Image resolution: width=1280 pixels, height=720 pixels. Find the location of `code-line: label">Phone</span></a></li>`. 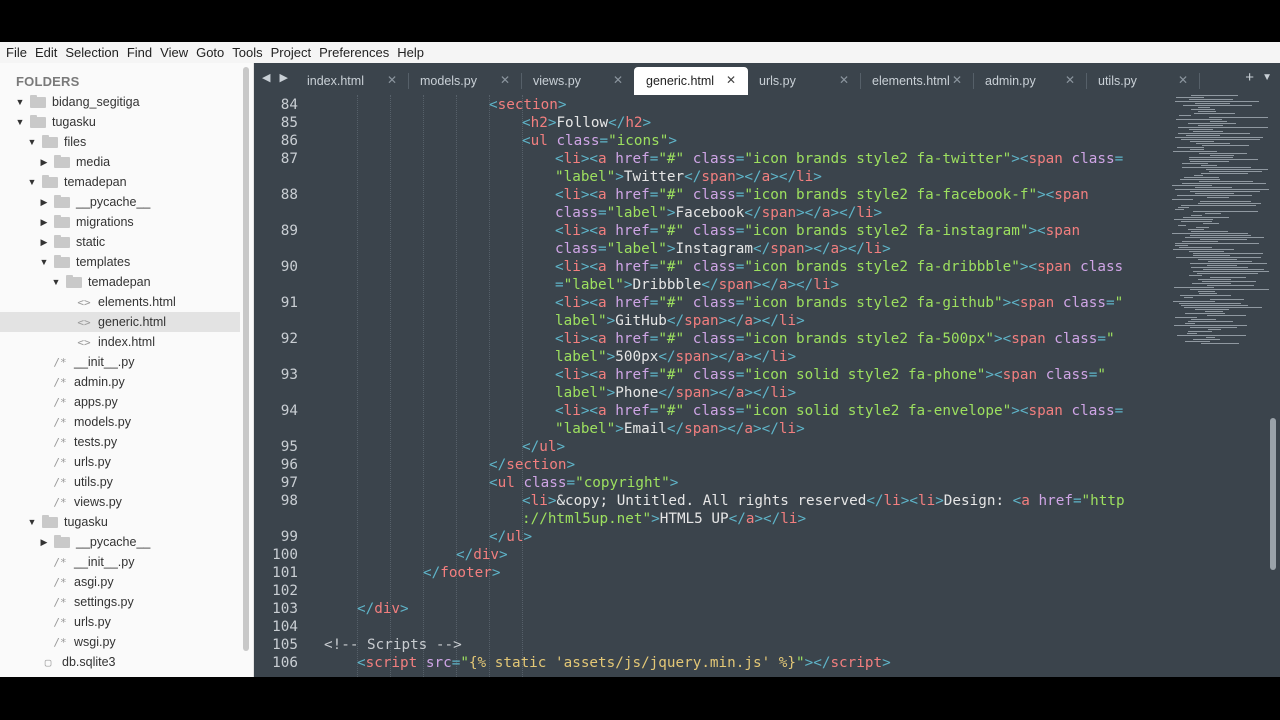

code-line: label">Phone</span></a></li> is located at coordinates (714, 393).